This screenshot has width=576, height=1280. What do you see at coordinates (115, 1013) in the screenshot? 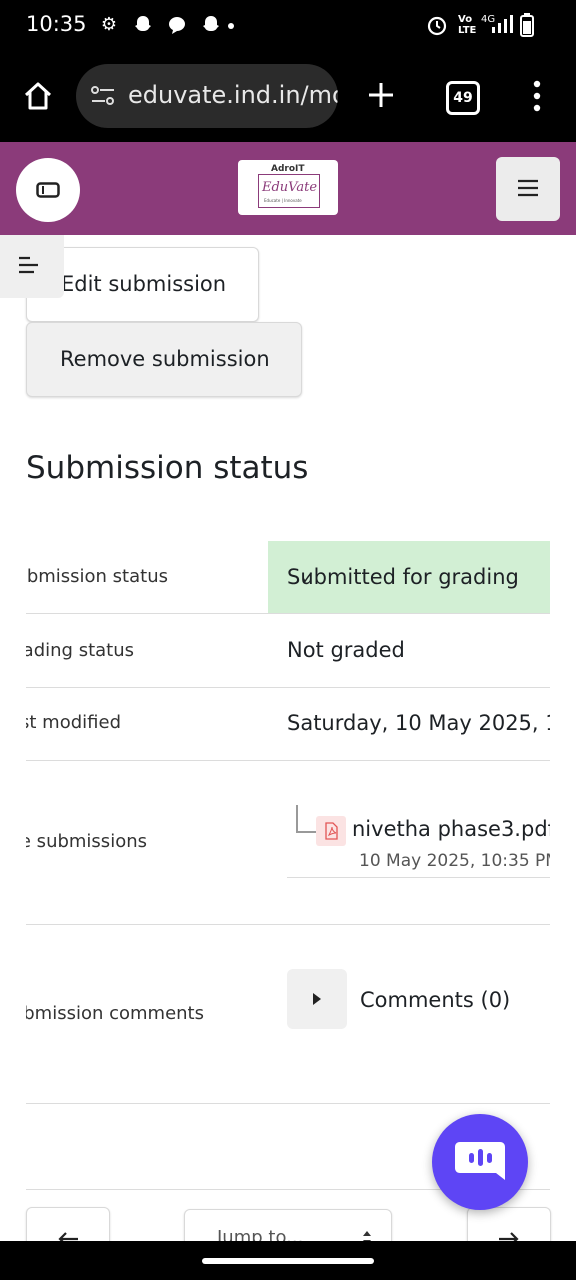
I see `row-label-submission-comments: Submission comments` at bounding box center [115, 1013].